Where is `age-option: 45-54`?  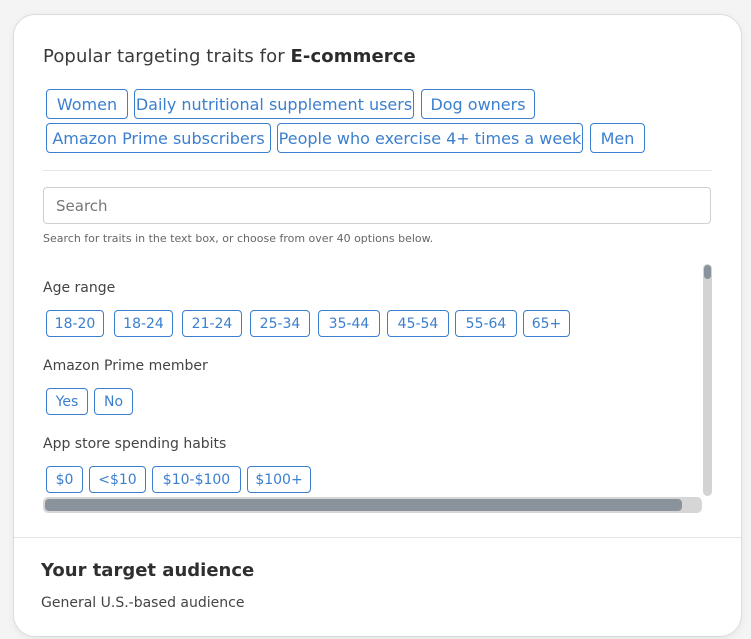
age-option: 45-54 is located at coordinates (418, 323).